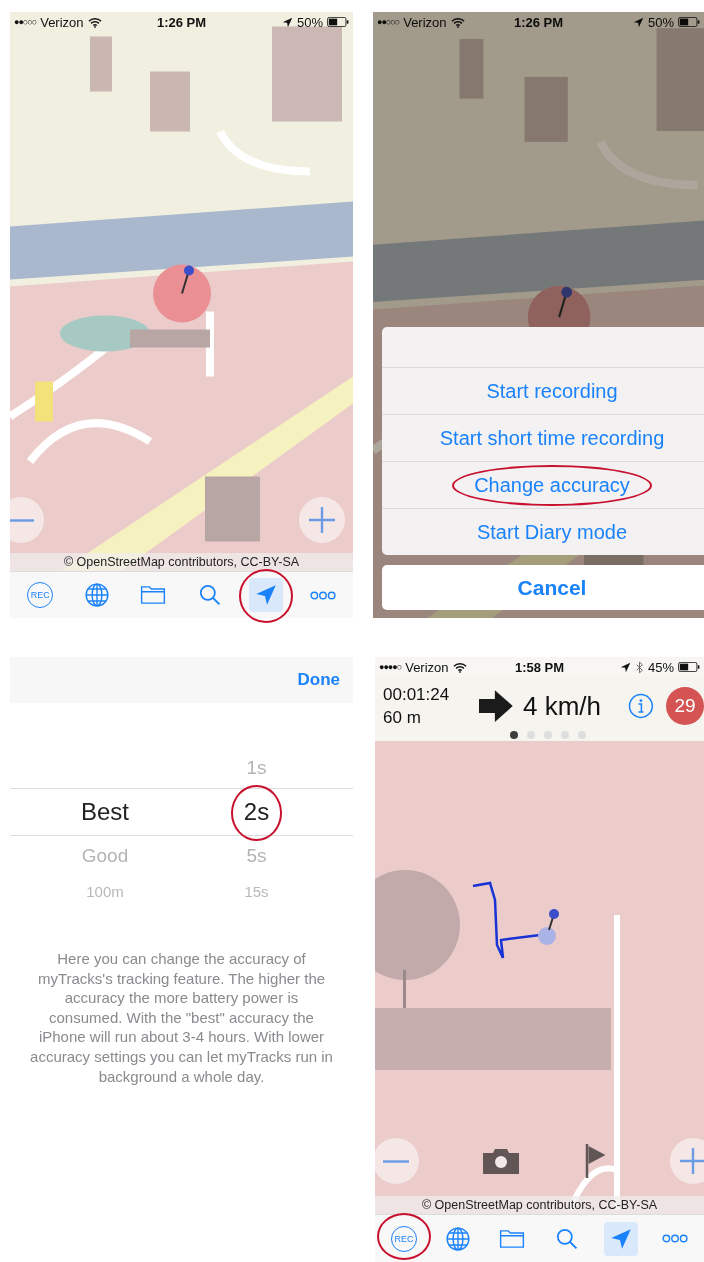 This screenshot has height=1262, width=704. I want to click on picker-option: 2s, so click(256, 812).